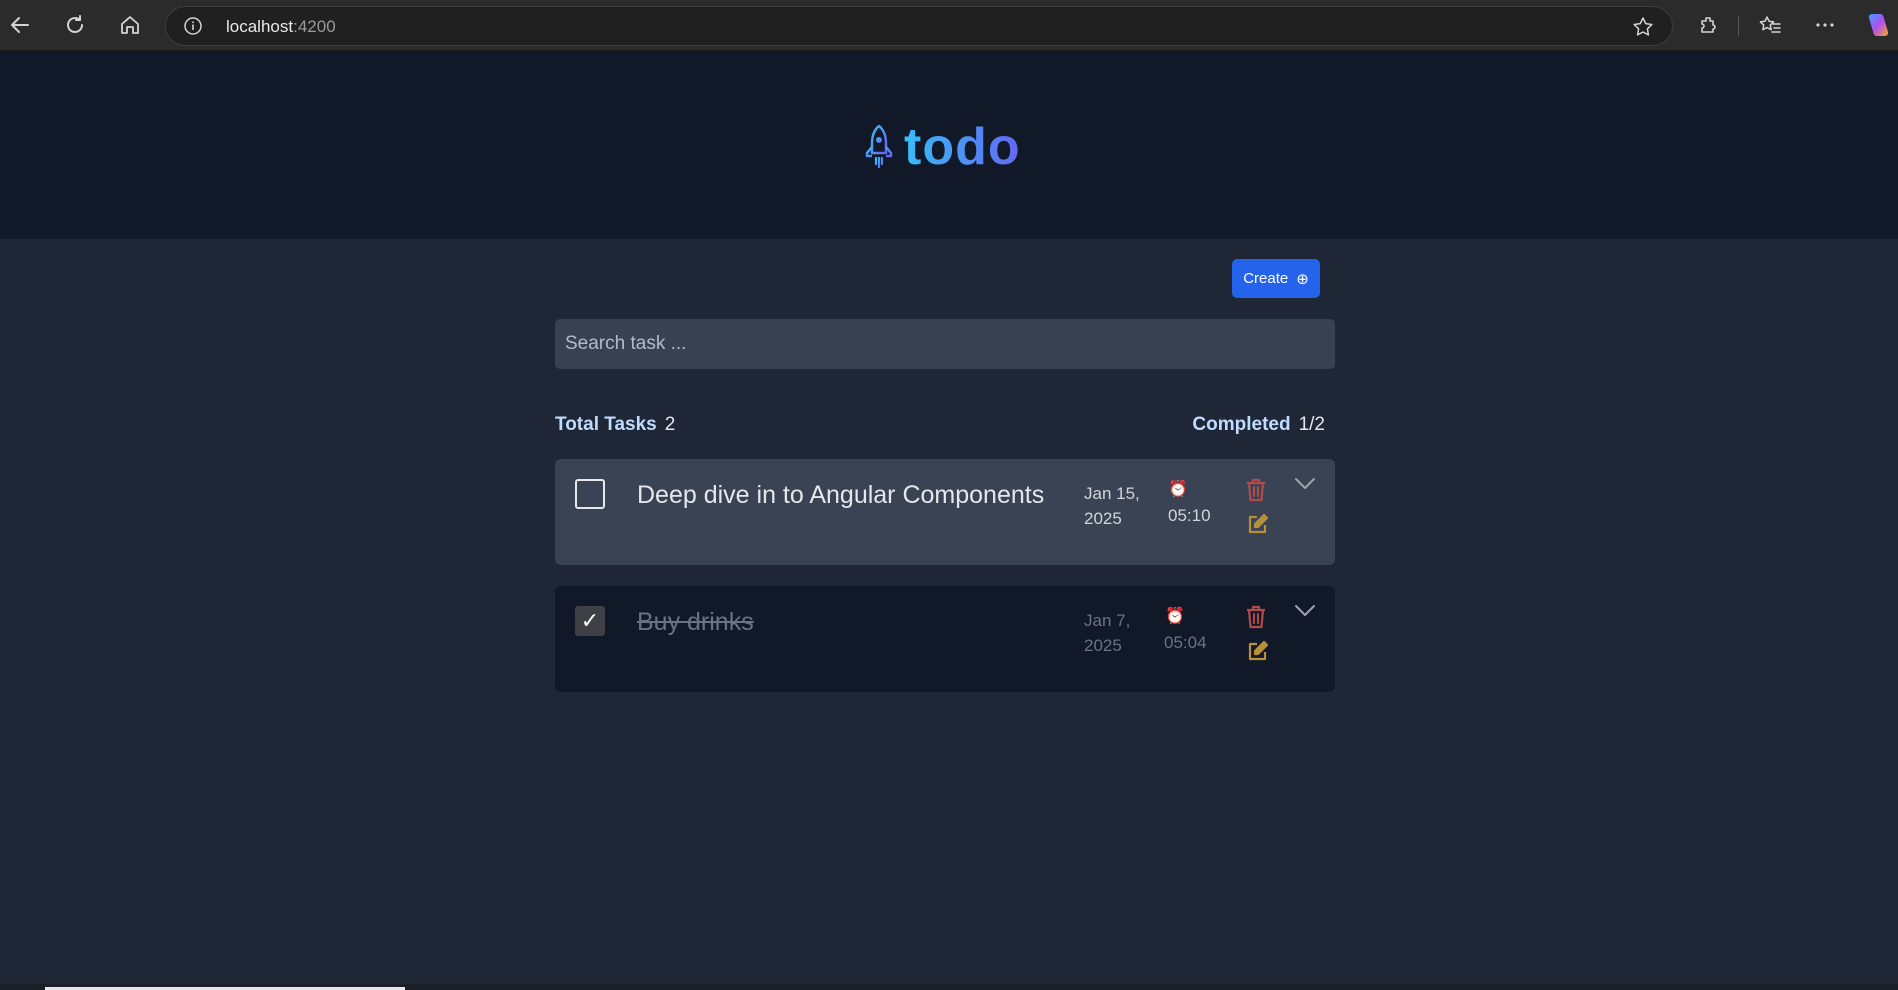  Describe the element at coordinates (606, 424) in the screenshot. I see `total-tasks-label: Total Tasks` at that location.